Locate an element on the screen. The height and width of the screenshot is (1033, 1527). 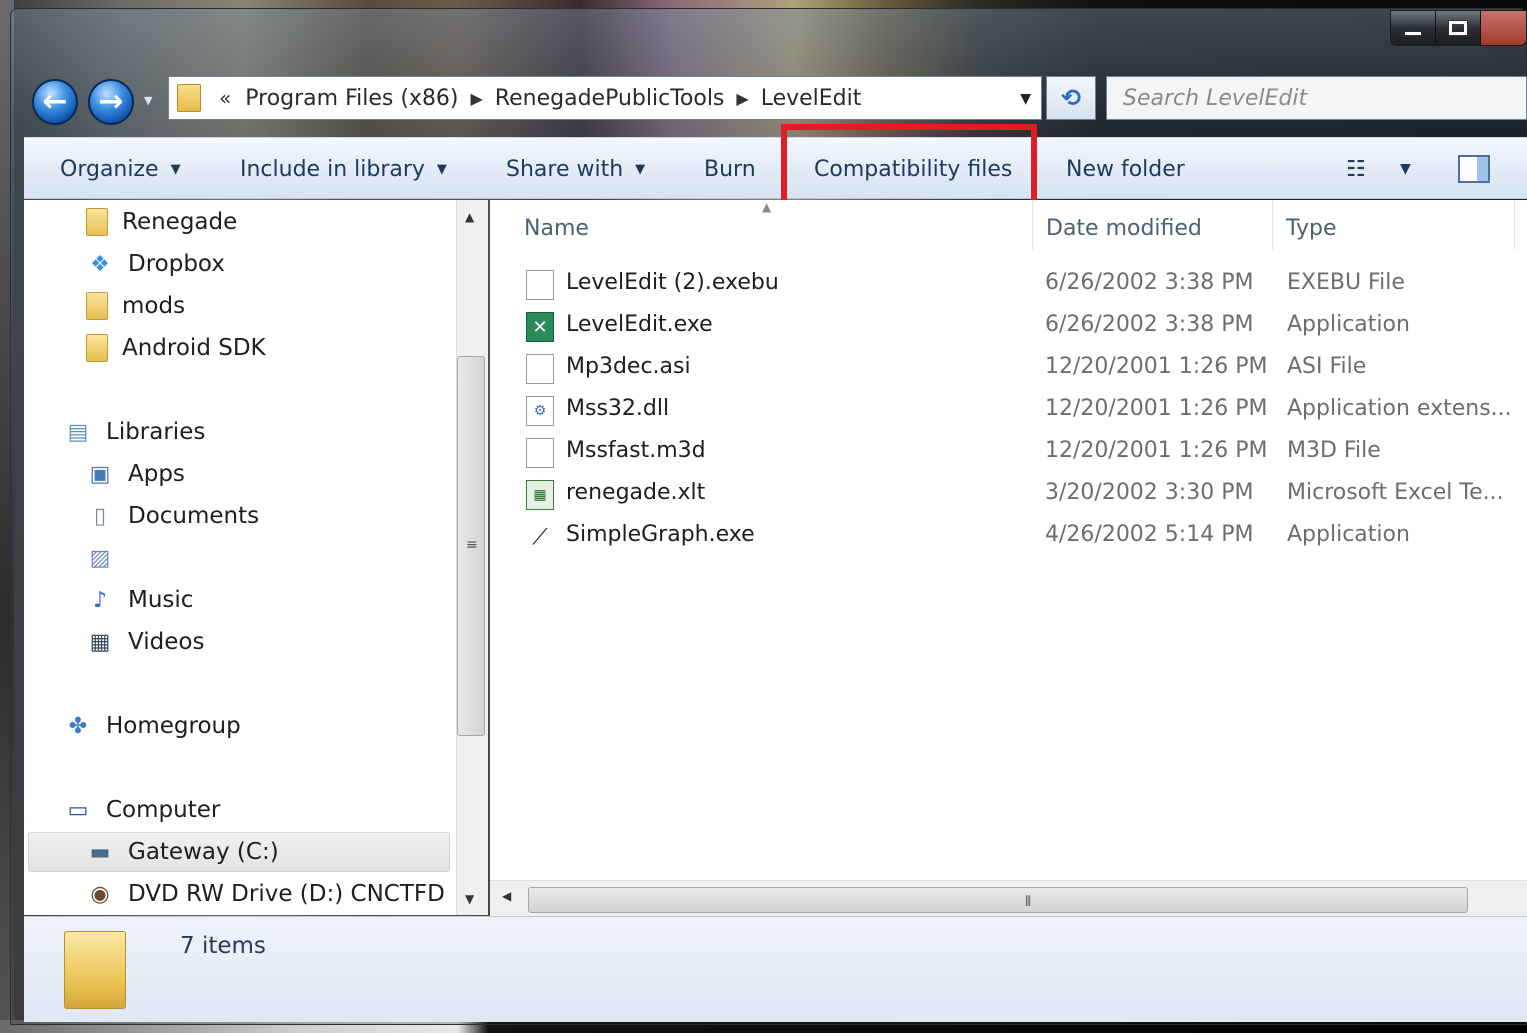
tree-item-gateway-c: ▬ Gateway (C:) is located at coordinates (182, 852).